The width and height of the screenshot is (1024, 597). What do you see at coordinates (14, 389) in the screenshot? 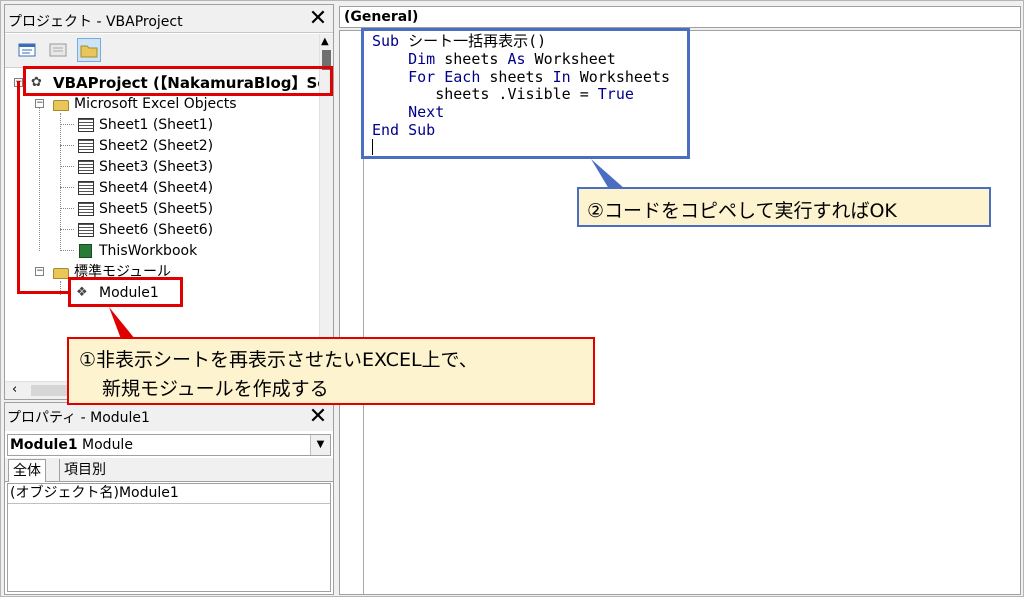
I see `scroll-left-icon: ‹` at bounding box center [14, 389].